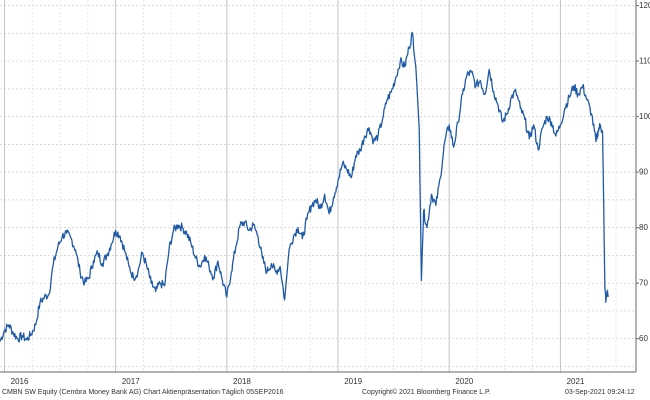 Image resolution: width=650 pixels, height=400 pixels. Describe the element at coordinates (576, 381) in the screenshot. I see `x-tick-label: 2021` at that location.